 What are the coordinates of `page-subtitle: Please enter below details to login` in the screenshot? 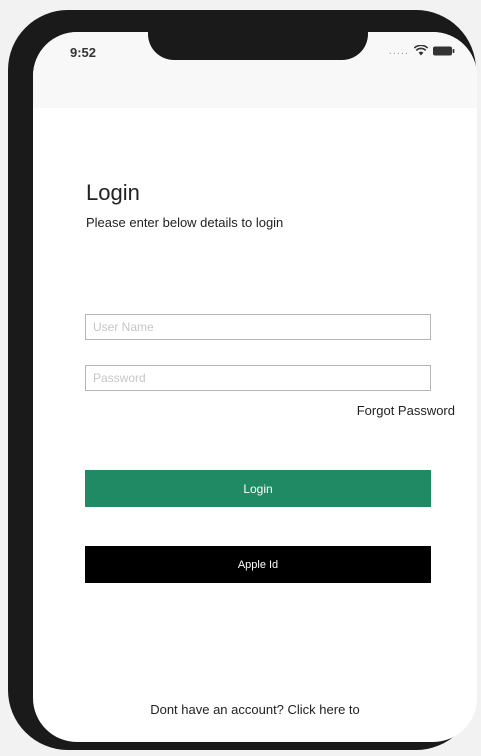 It's located at (185, 222).